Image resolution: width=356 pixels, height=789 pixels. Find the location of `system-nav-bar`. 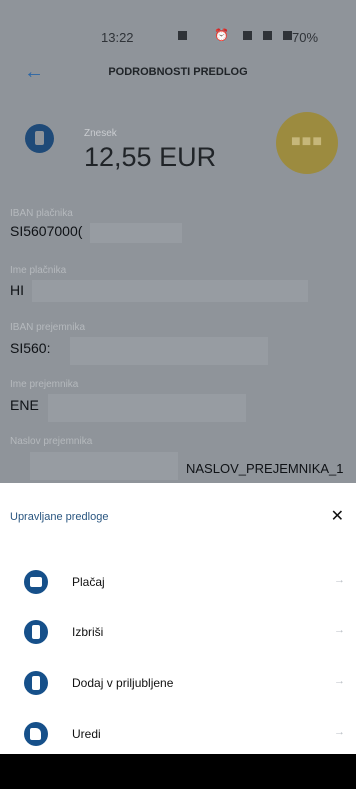

system-nav-bar is located at coordinates (178, 771).